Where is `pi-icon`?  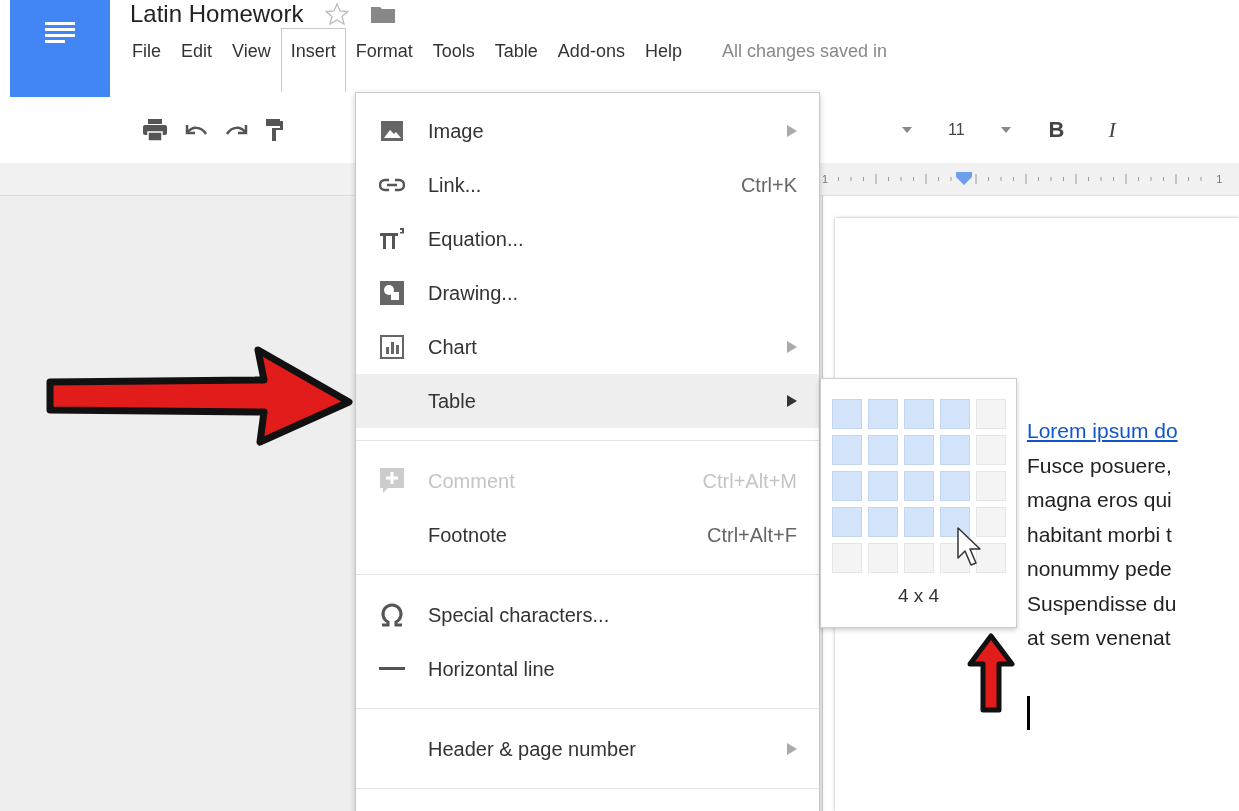 pi-icon is located at coordinates (392, 239).